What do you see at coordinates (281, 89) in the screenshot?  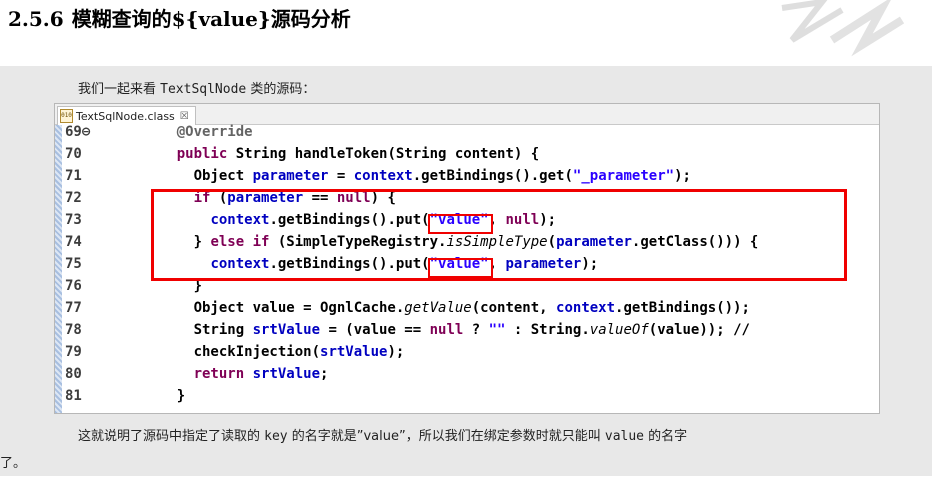 I see `intro-text-end: 类的源码：` at bounding box center [281, 89].